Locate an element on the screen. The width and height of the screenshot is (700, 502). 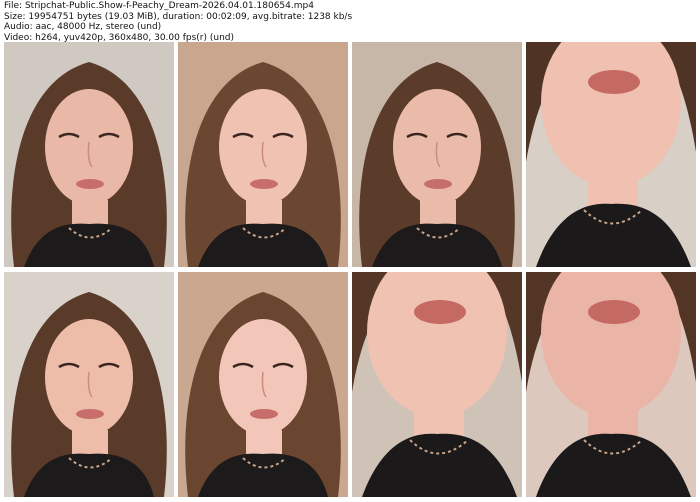
audio-info-line: Audio: aac, 48000 Hz, stereo (und) is located at coordinates (83, 27).